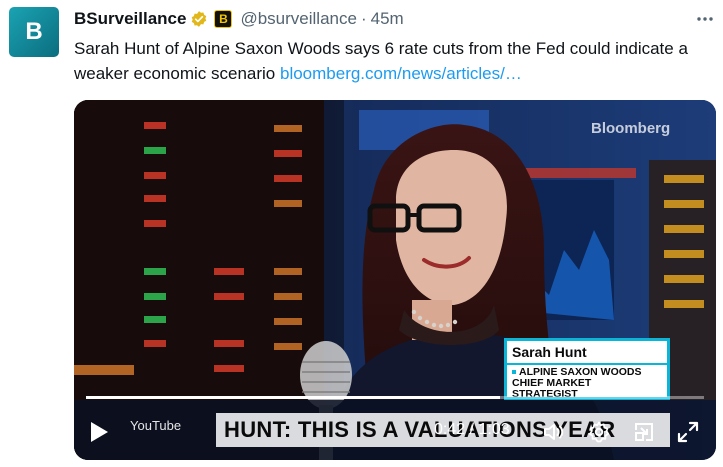  What do you see at coordinates (688, 432) in the screenshot?
I see `fullscreen-icon` at bounding box center [688, 432].